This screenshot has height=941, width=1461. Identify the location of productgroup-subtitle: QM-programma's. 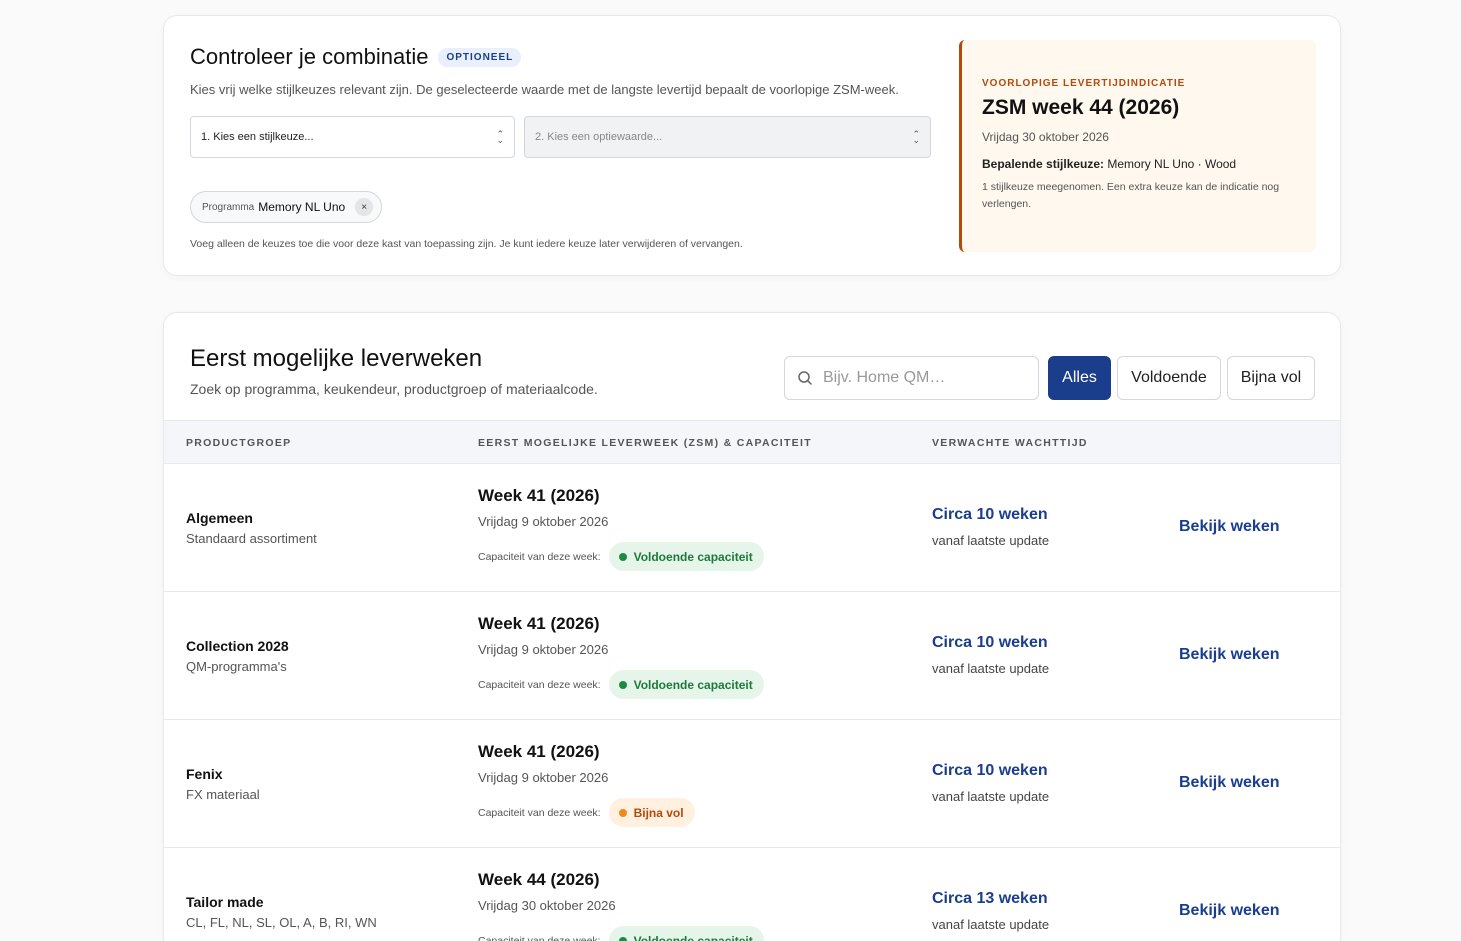
(236, 666).